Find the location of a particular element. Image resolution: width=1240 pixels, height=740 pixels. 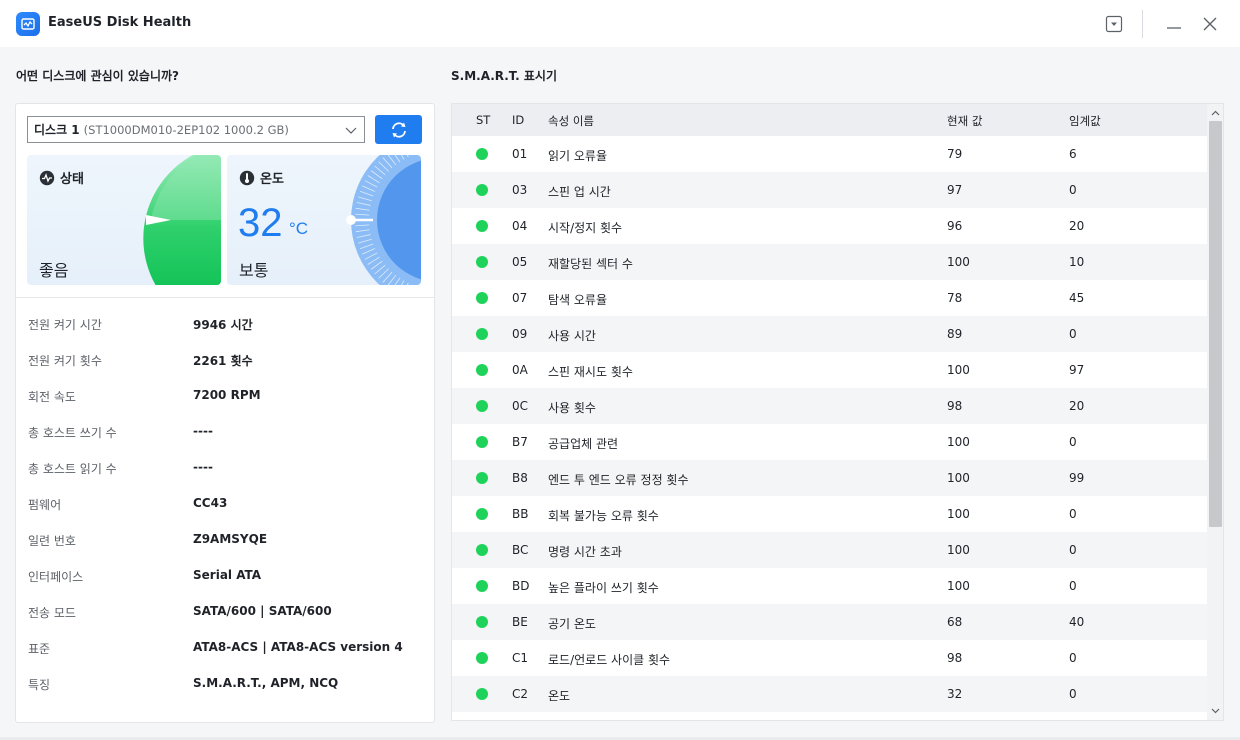

header-st: ST is located at coordinates (483, 120).